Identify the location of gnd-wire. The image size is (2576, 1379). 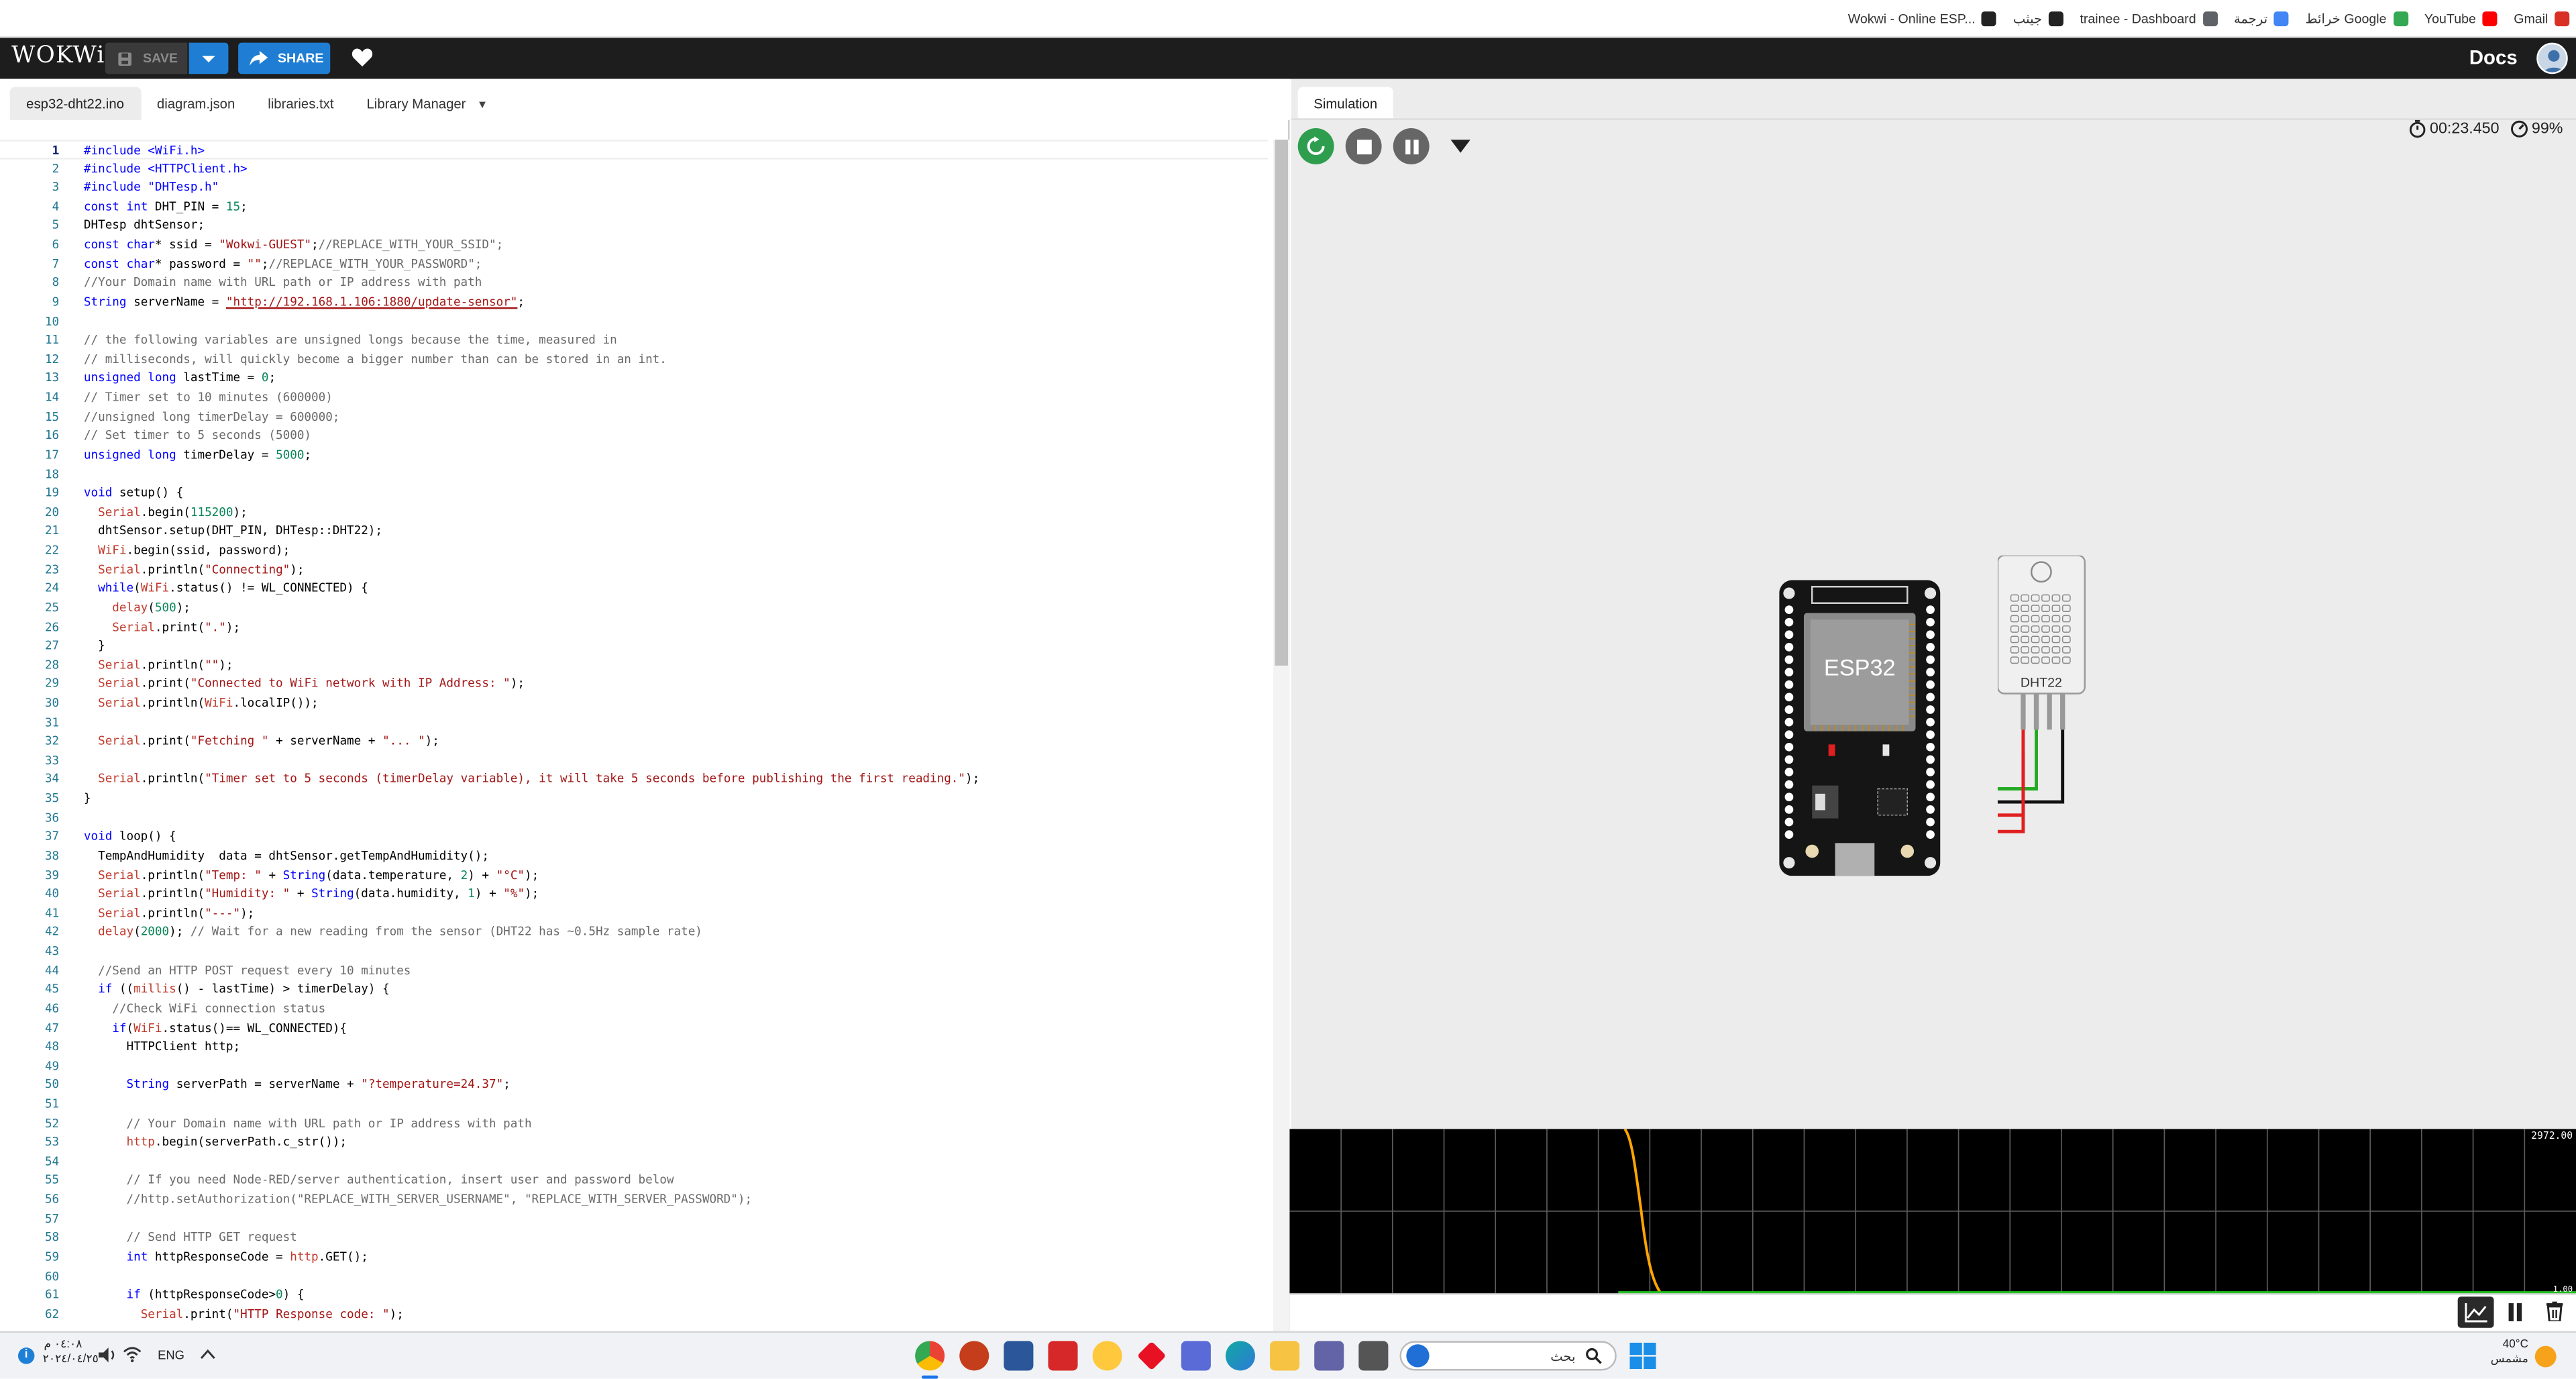
(2031, 766).